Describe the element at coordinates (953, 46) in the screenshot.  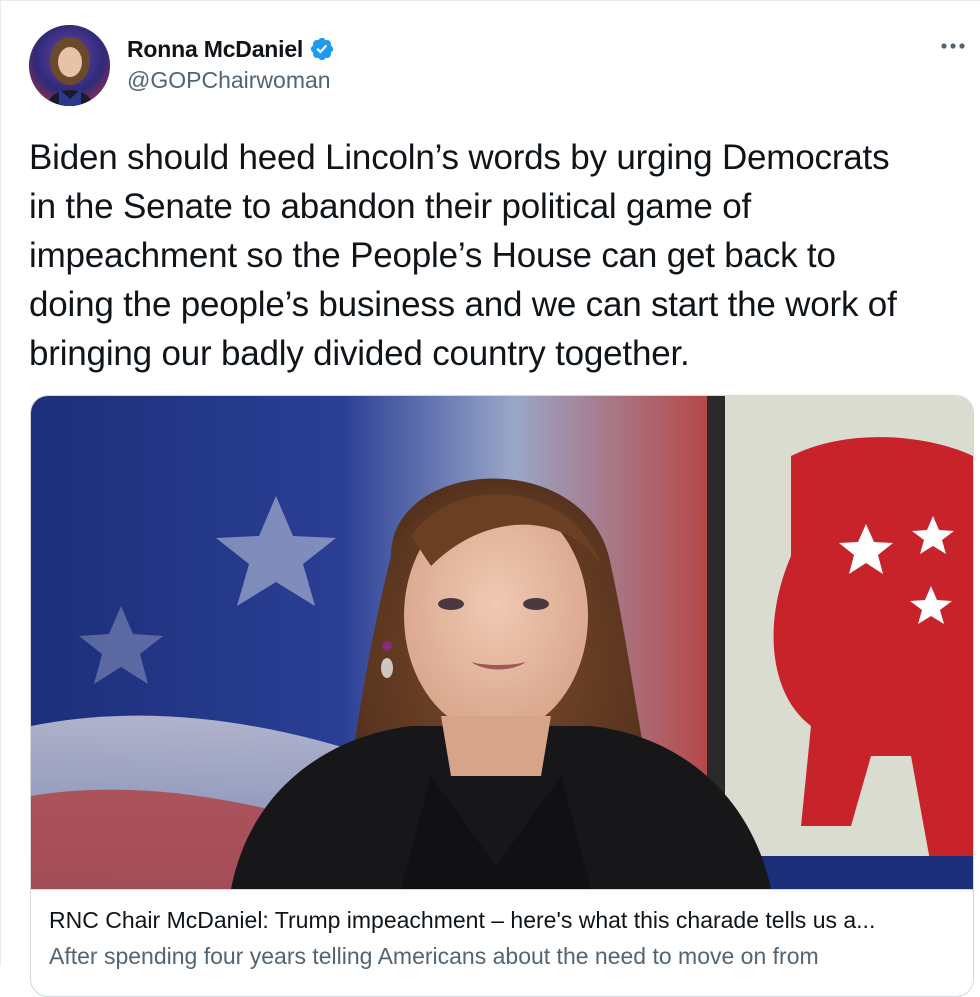
I see `more-horizontal-icon` at that location.